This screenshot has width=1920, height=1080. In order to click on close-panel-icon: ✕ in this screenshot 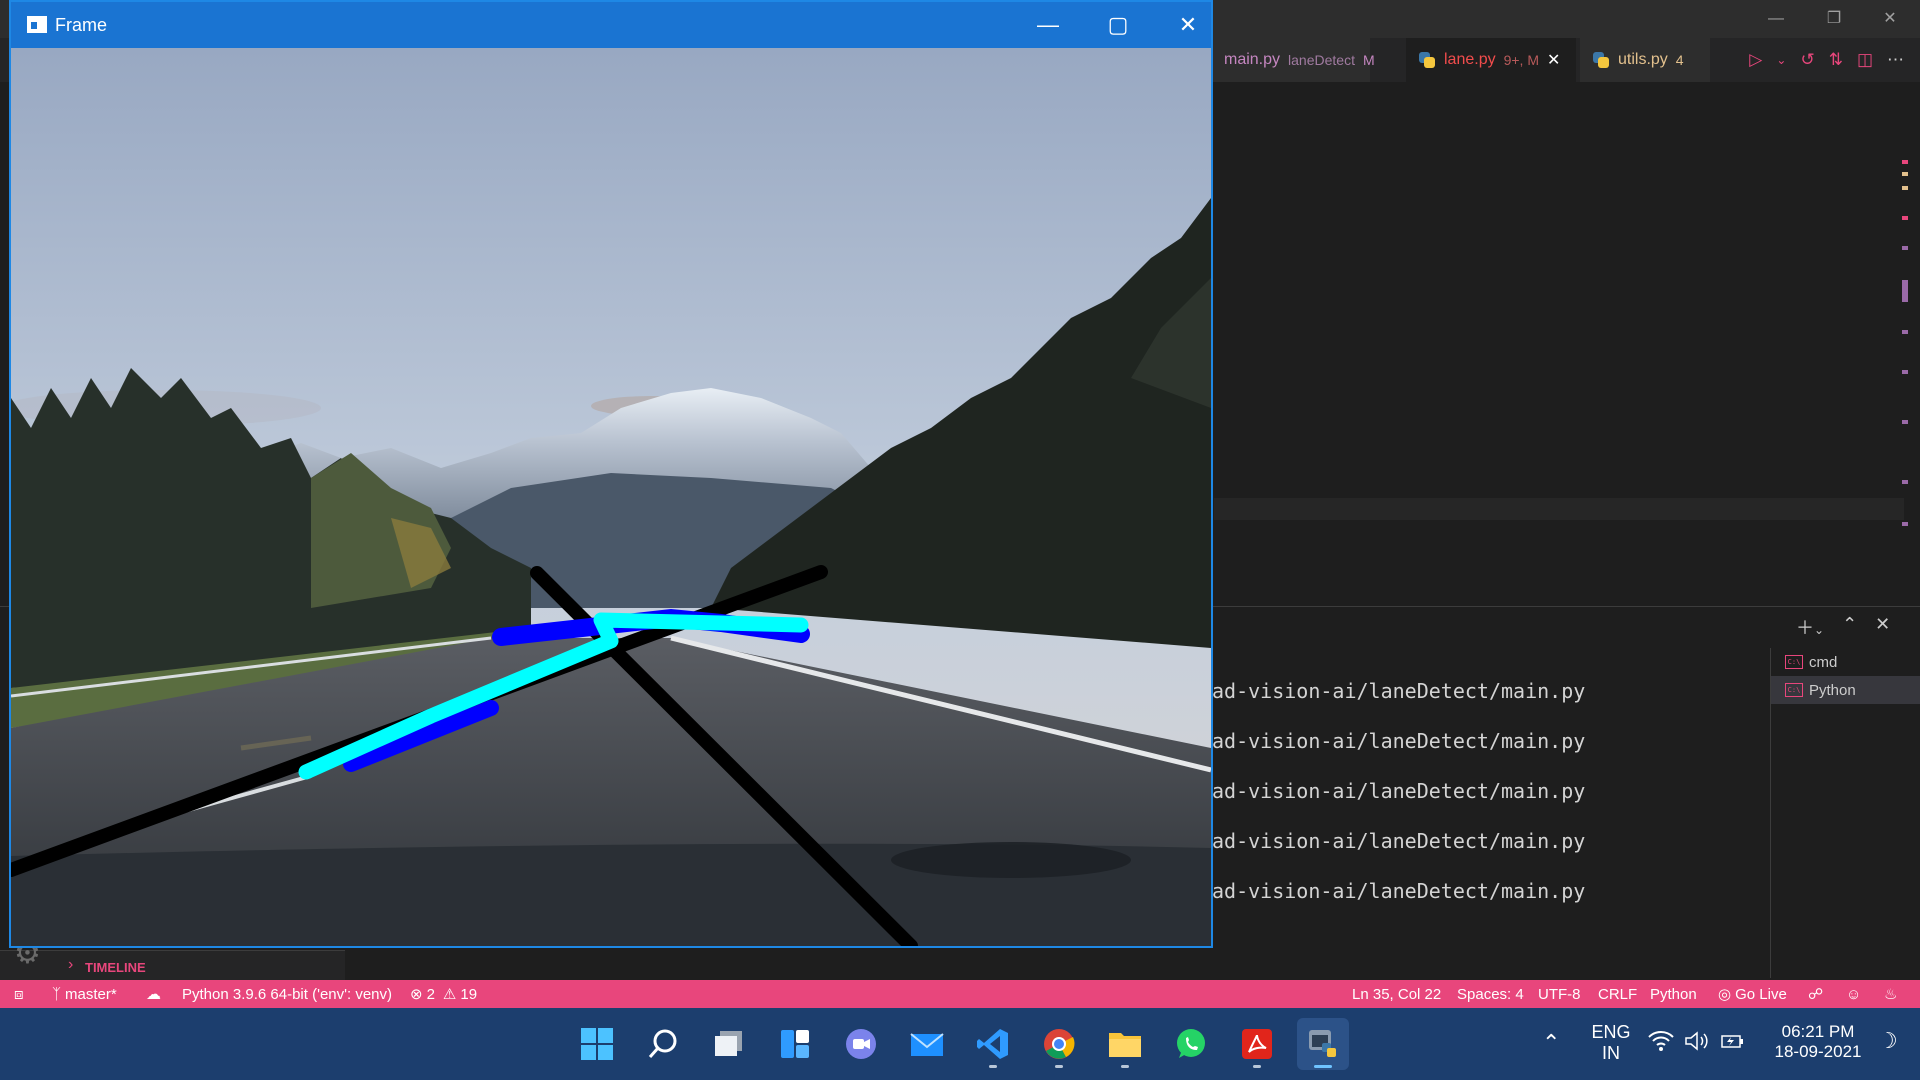, I will do `click(1882, 627)`.